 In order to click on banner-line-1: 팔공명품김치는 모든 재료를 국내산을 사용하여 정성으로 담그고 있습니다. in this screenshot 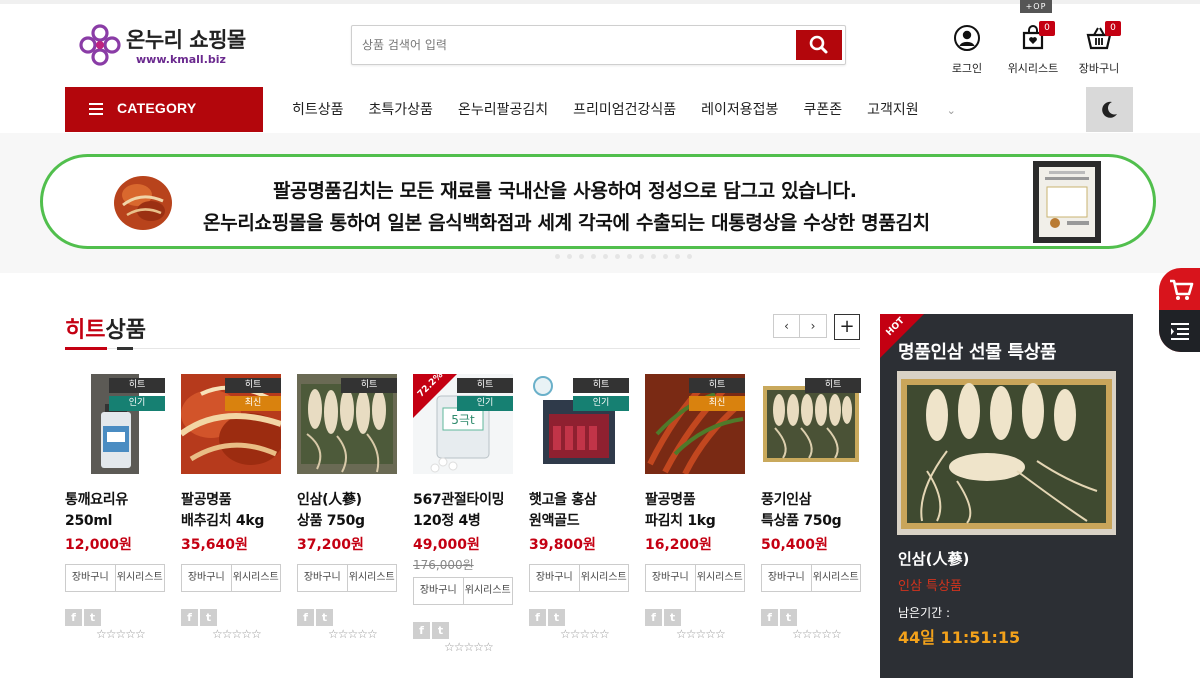, I will do `click(565, 191)`.